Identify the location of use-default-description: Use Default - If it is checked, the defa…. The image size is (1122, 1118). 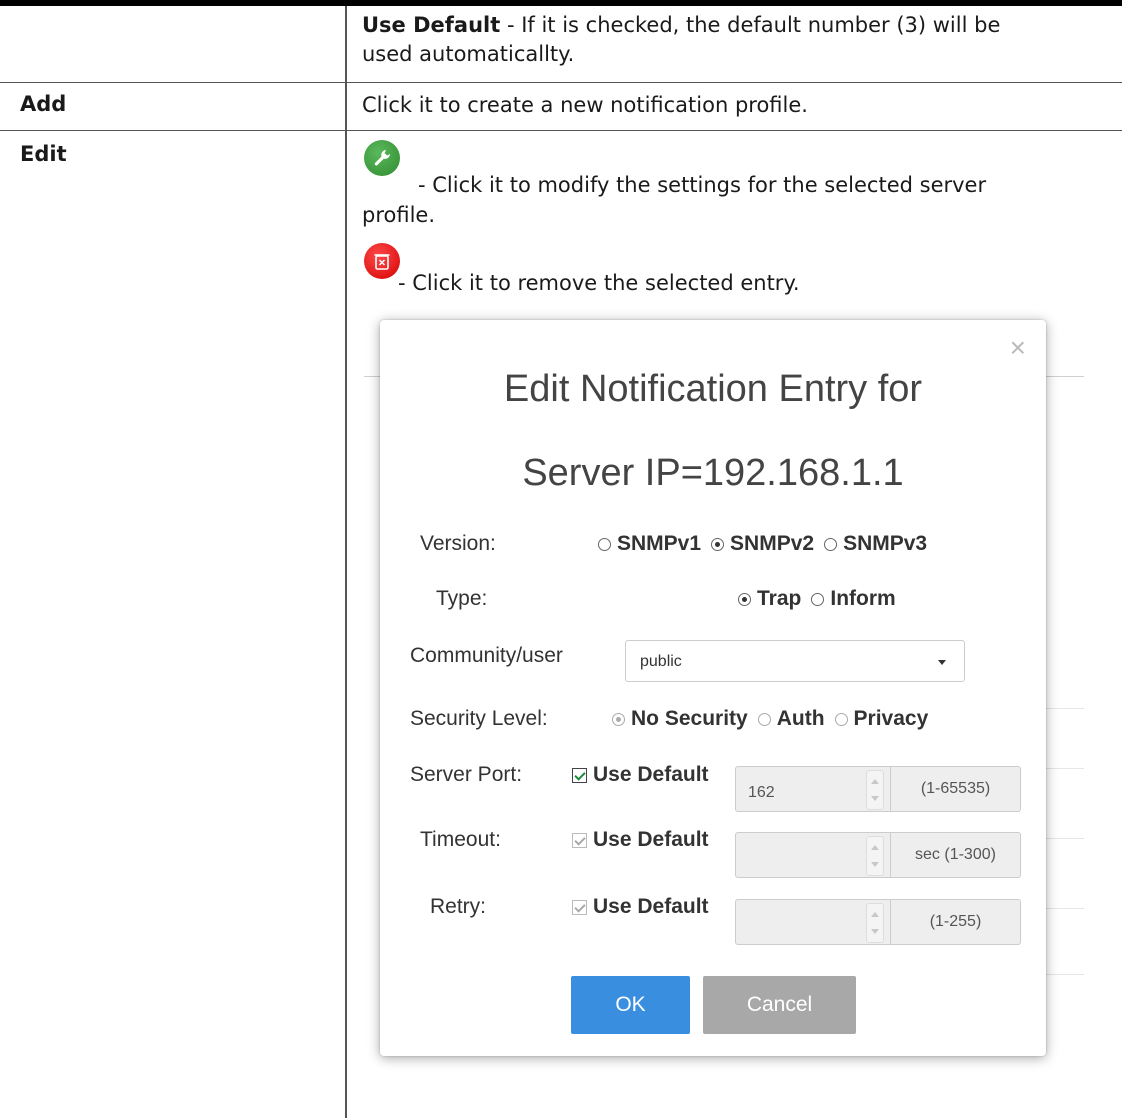
(681, 39).